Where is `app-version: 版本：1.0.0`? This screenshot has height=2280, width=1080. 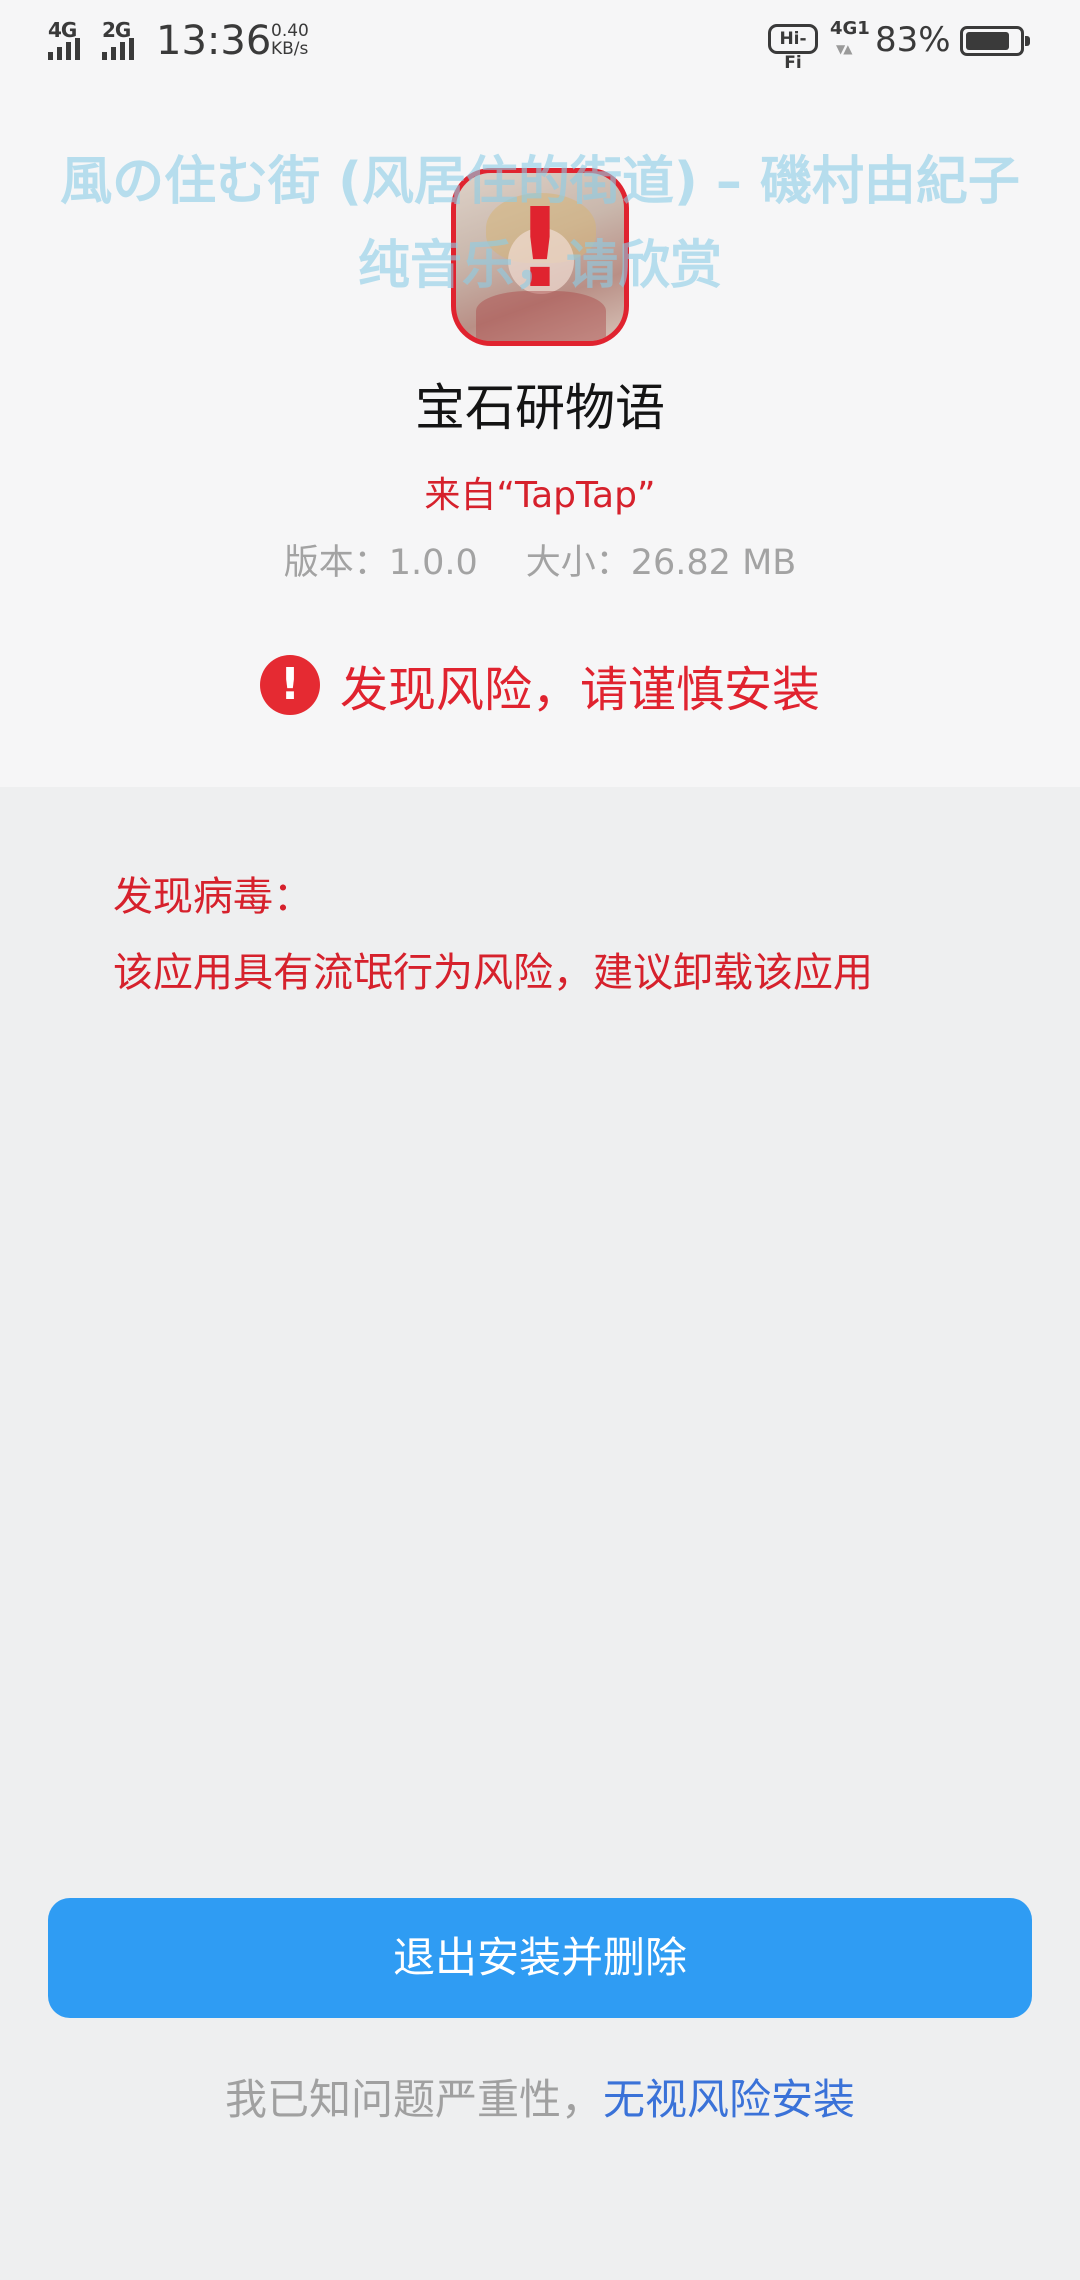
app-version: 版本：1.0.0 is located at coordinates (380, 563).